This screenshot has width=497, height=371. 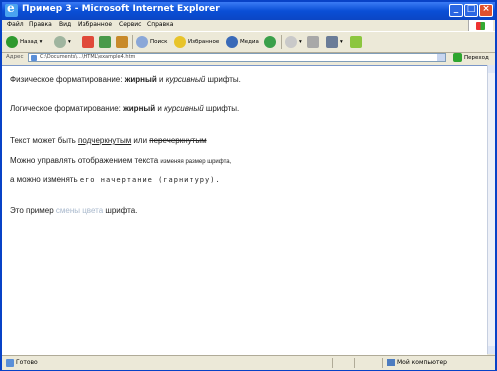 What do you see at coordinates (130, 24) in the screenshot?
I see `menu-tools: Сервис` at bounding box center [130, 24].